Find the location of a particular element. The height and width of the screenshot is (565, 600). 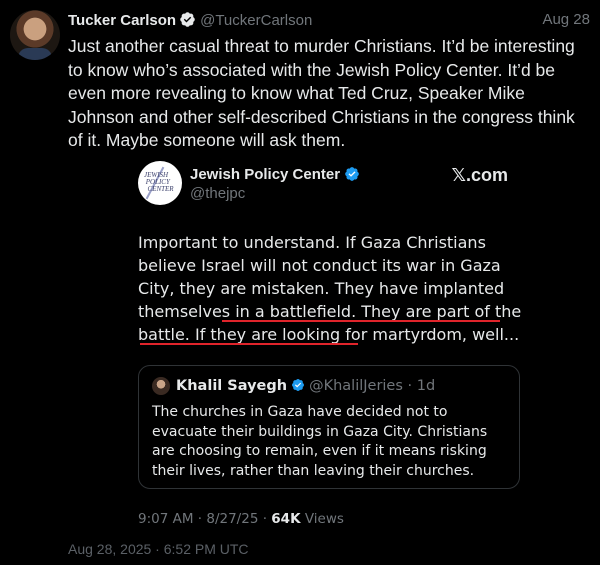

quote-author-handle: @KhalilJeries is located at coordinates (356, 386).